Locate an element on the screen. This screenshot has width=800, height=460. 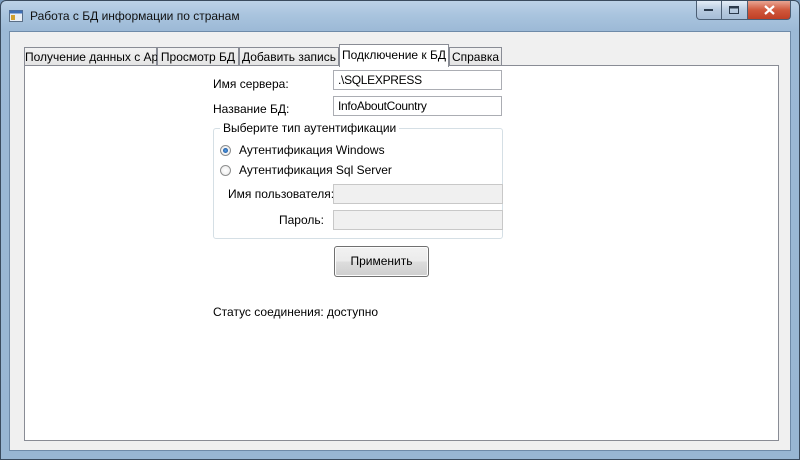
tab-db-connection: Подключение к БД is located at coordinates (394, 55).